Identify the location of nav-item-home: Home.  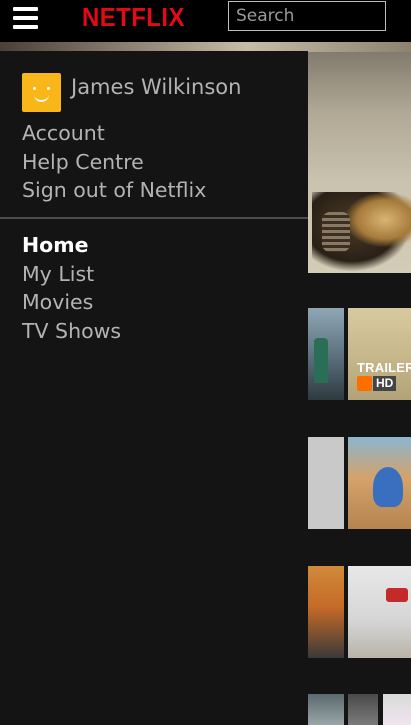
(71, 245).